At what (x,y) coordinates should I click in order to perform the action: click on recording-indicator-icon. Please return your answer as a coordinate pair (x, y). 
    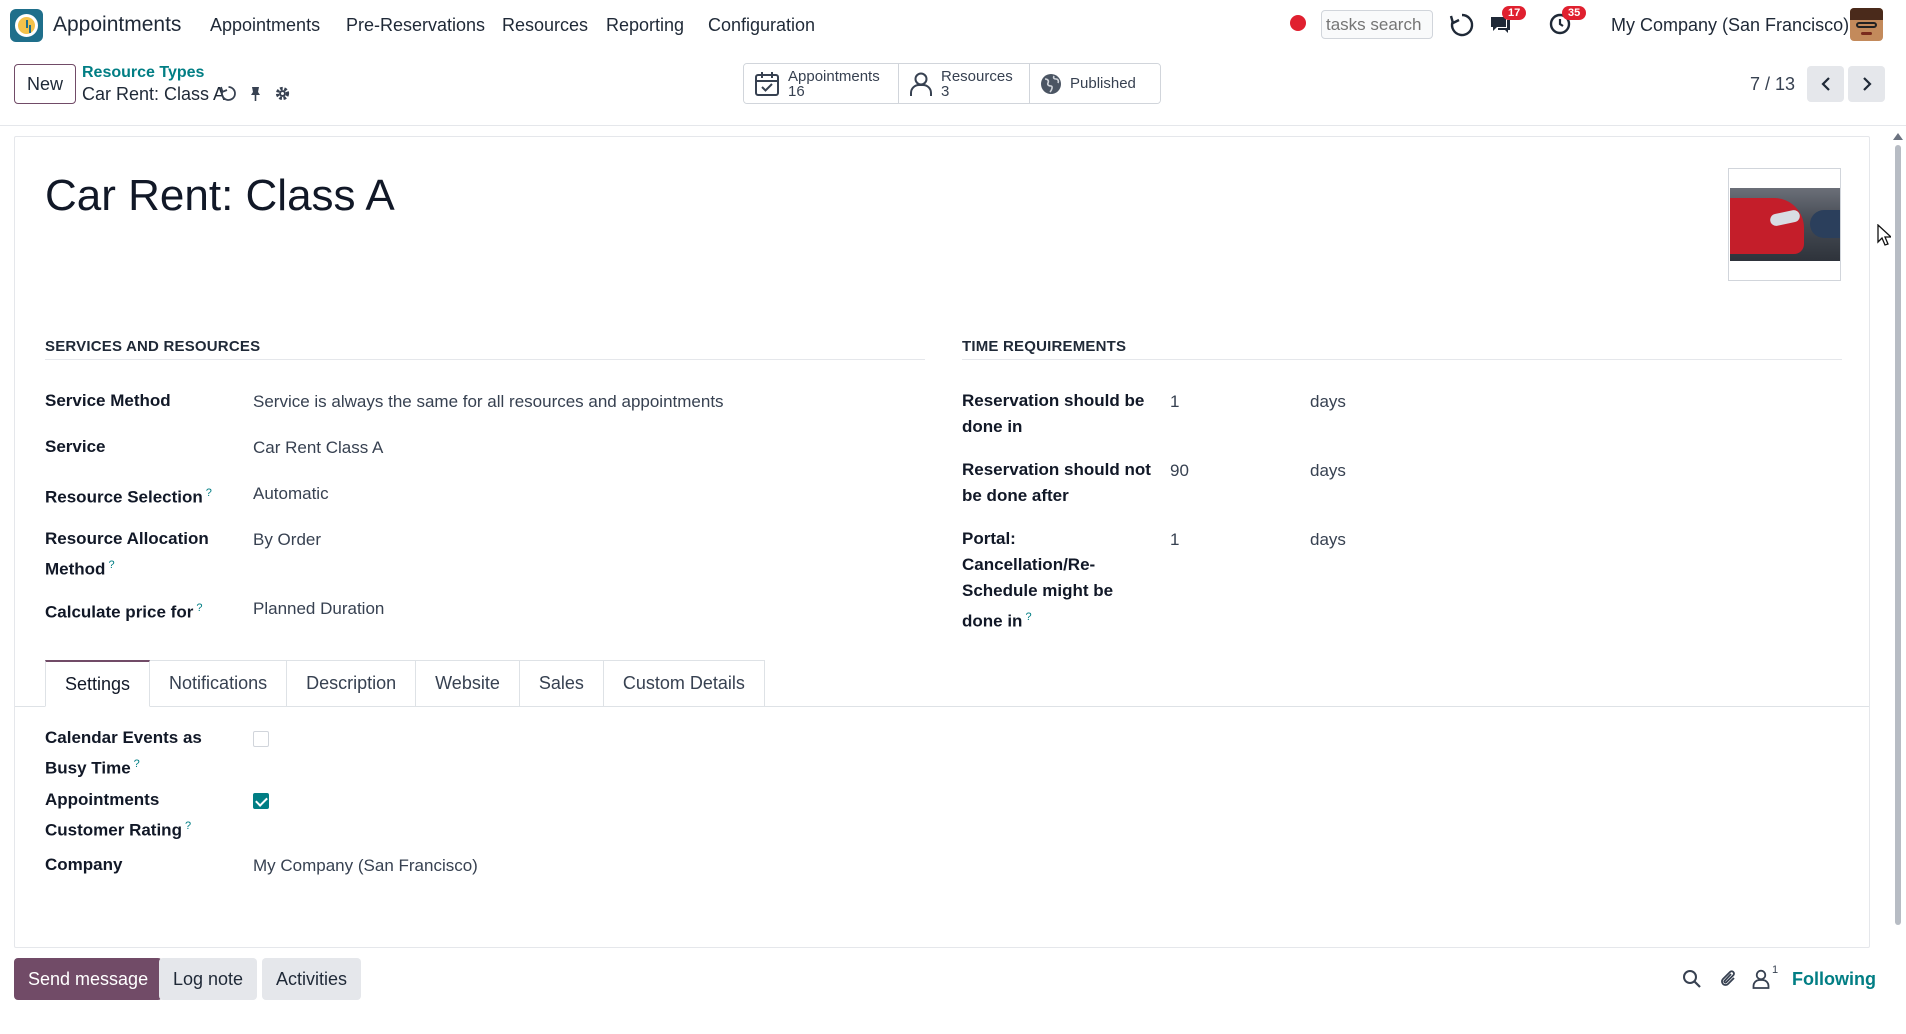
    Looking at the image, I should click on (1298, 23).